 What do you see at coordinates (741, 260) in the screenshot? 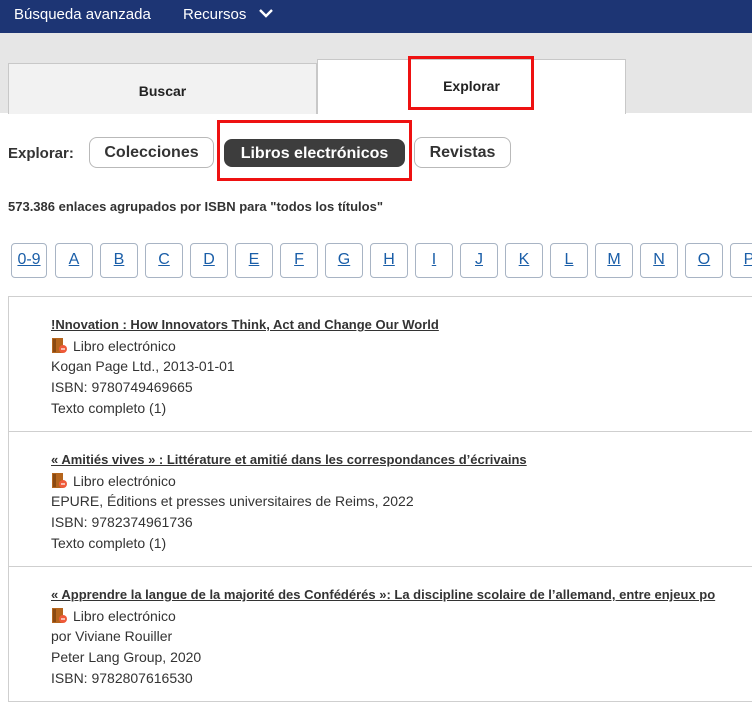
I see `letter-link-p: P` at bounding box center [741, 260].